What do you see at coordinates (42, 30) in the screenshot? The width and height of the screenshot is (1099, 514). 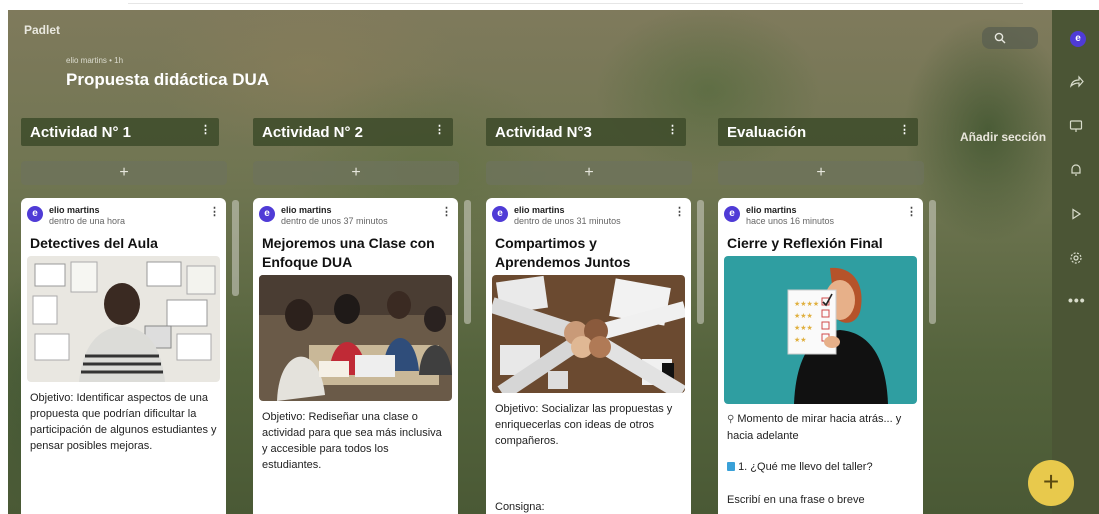 I see `padlet-logo: Padlet` at bounding box center [42, 30].